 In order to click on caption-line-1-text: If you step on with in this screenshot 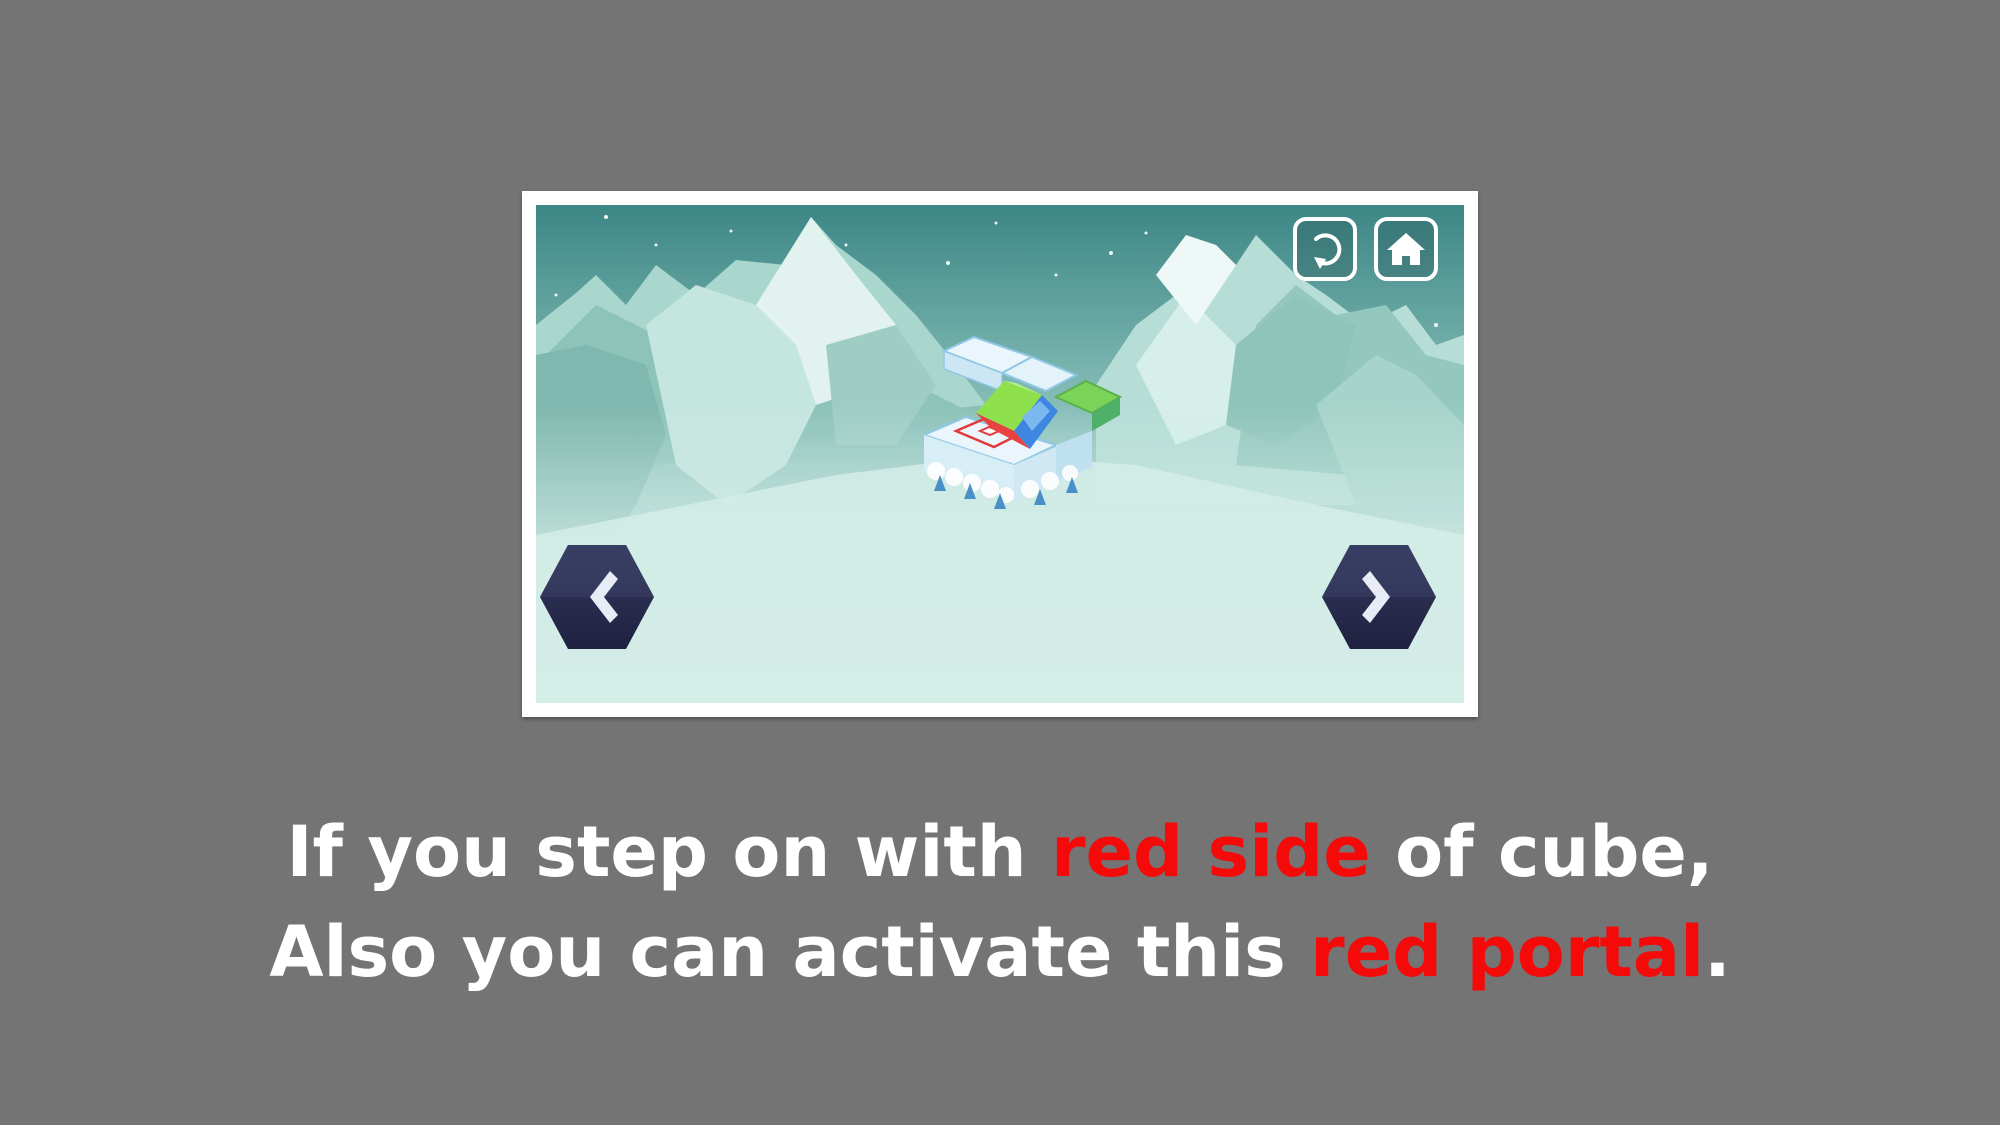, I will do `click(668, 852)`.